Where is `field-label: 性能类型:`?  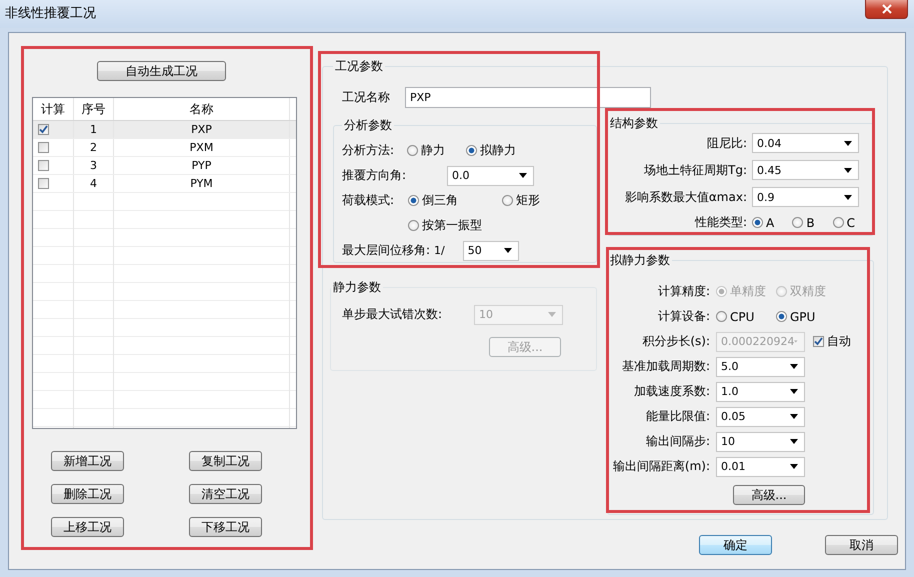 field-label: 性能类型: is located at coordinates (720, 222).